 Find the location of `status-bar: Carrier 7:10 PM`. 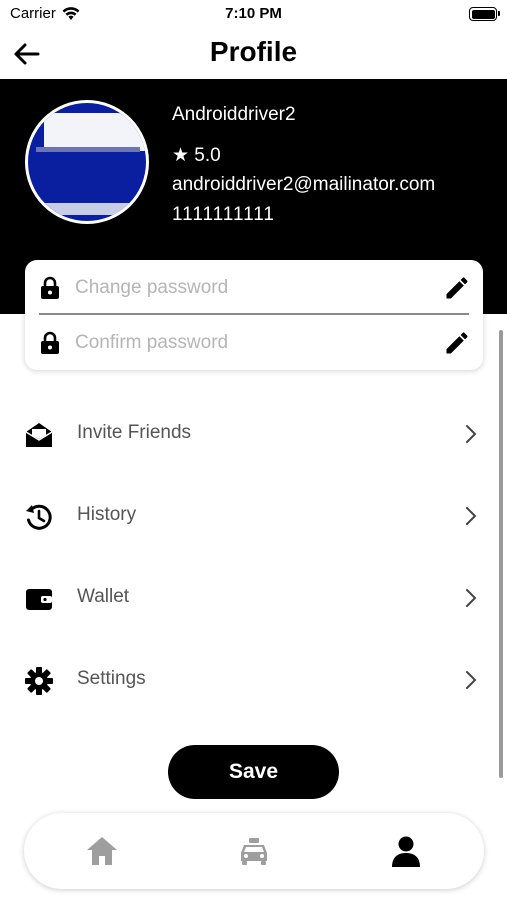

status-bar: Carrier 7:10 PM is located at coordinates (253, 15).